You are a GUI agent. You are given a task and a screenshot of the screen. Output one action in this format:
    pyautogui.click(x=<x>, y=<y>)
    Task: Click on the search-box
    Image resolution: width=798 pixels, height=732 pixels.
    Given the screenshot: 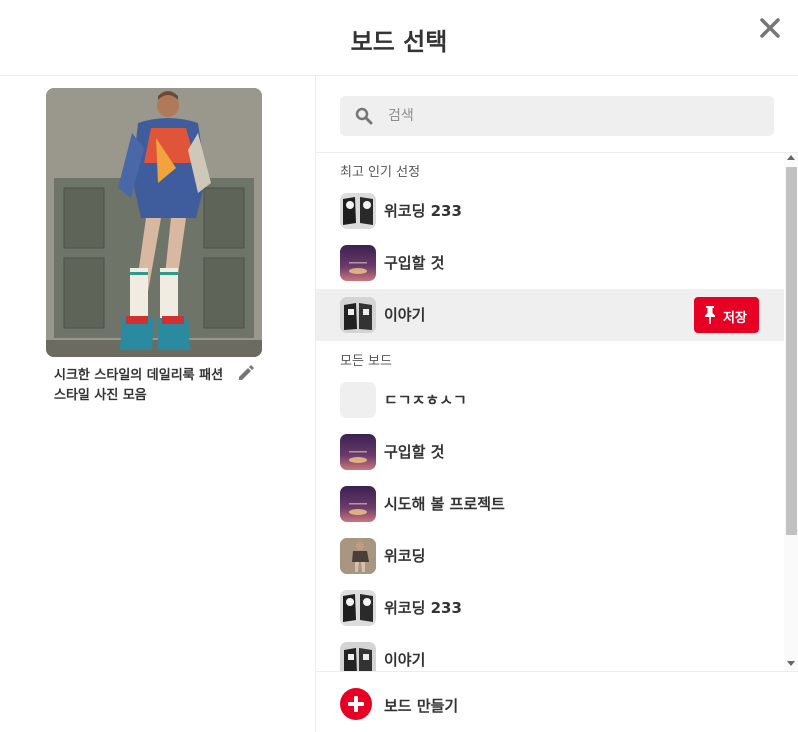 What is the action you would take?
    pyautogui.click(x=557, y=116)
    